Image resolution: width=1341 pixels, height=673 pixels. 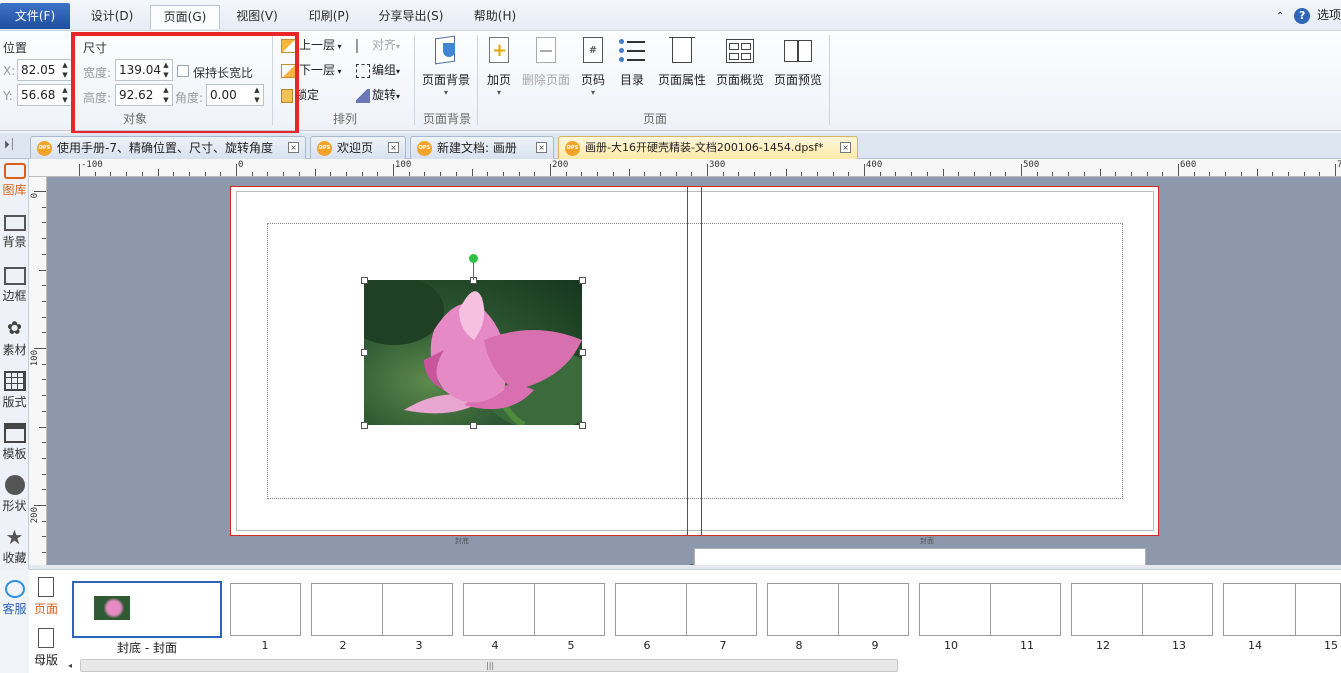 What do you see at coordinates (14, 598) in the screenshot?
I see `sidebar-item-support: 客服` at bounding box center [14, 598].